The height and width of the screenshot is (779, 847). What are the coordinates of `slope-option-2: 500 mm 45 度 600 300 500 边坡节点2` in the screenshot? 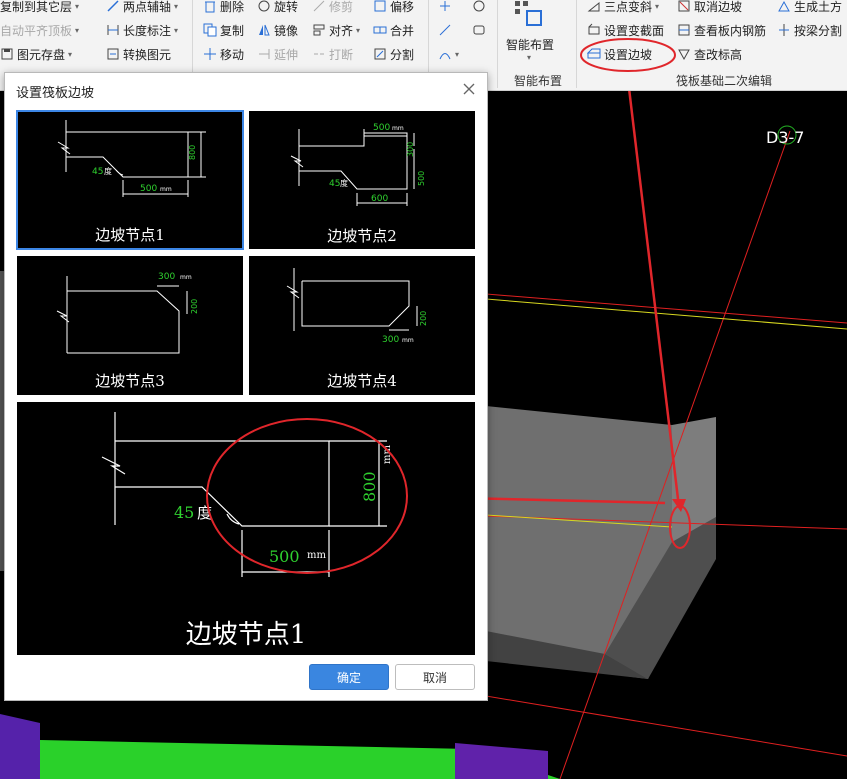 It's located at (362, 180).